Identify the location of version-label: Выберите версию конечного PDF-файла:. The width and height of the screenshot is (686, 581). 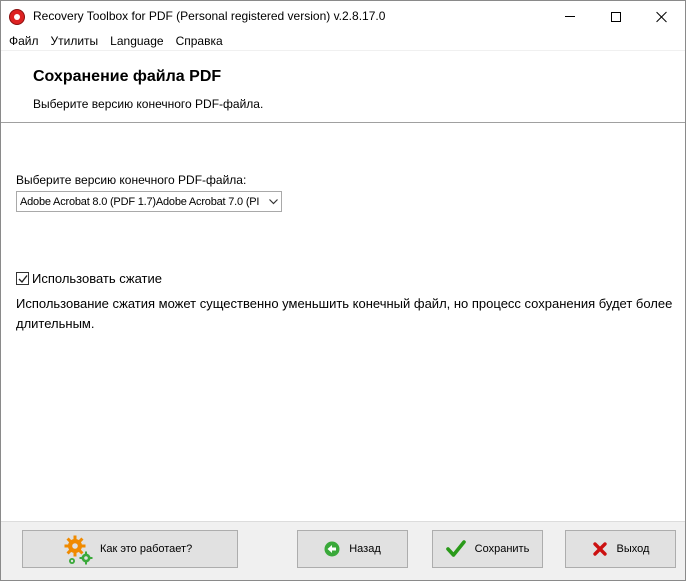
(131, 180).